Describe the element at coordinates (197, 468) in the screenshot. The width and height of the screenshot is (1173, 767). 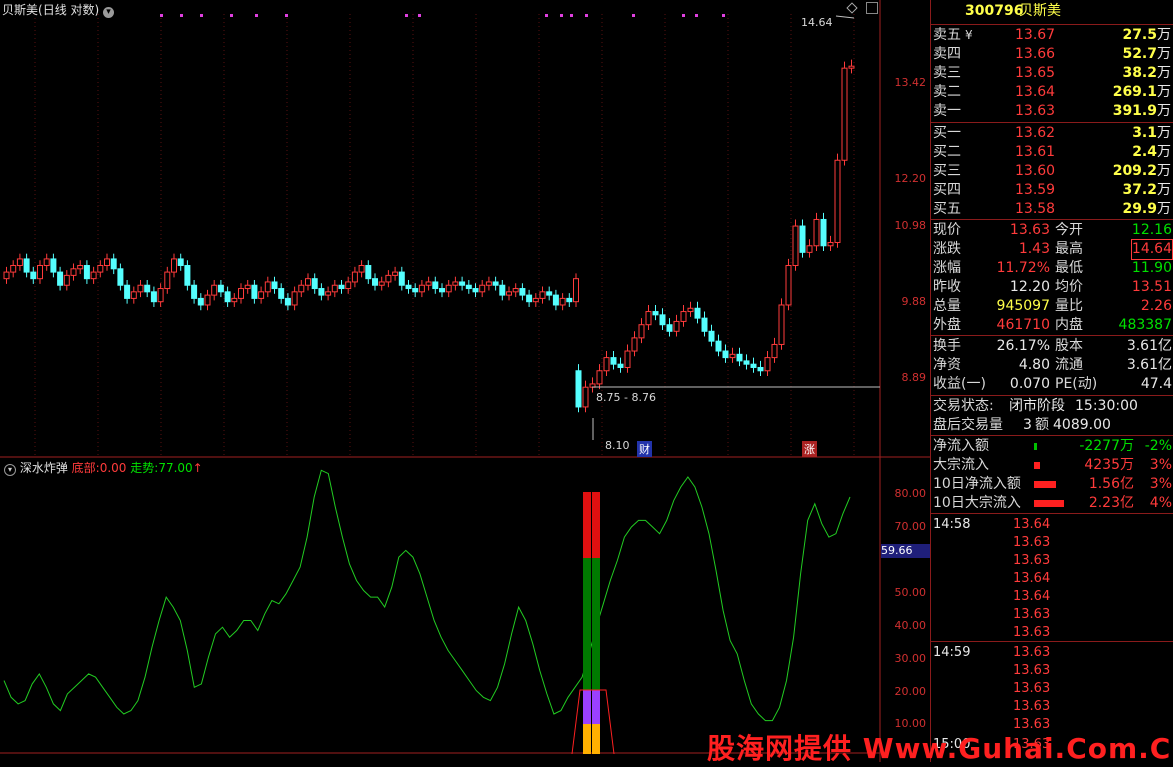
I see `up-arrow-icon: ↑` at that location.